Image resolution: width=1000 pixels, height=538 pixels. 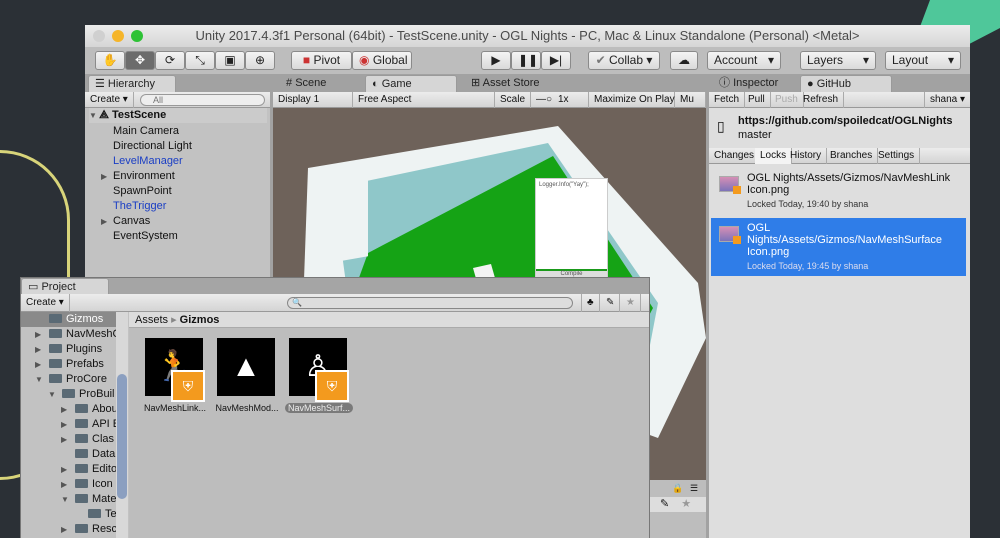 What do you see at coordinates (68, 349) in the screenshot?
I see `folder-item: ▶ Plugins` at bounding box center [68, 349].